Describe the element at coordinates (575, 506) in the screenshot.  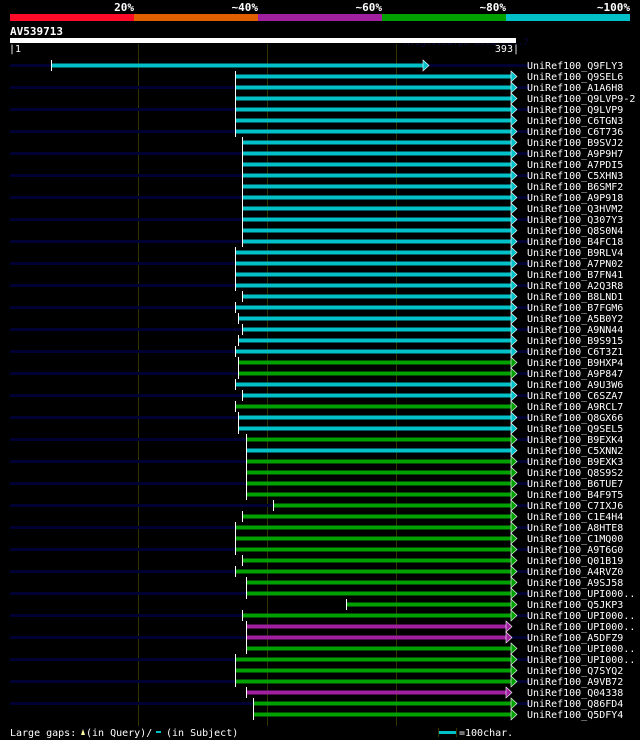
I see `hit-label: UniRef100_C7IXJ6` at that location.